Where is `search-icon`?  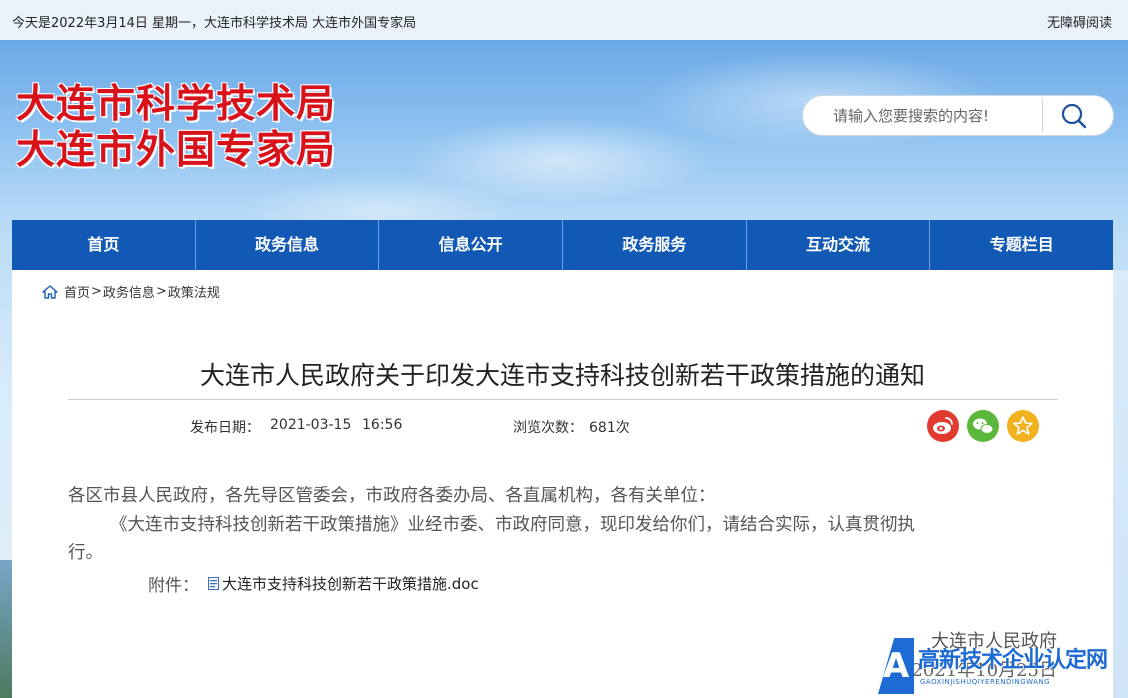 search-icon is located at coordinates (1074, 116).